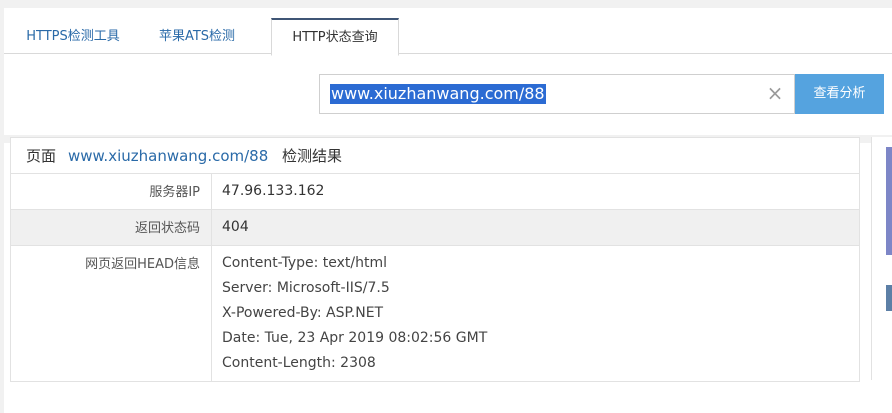  What do you see at coordinates (335, 37) in the screenshot?
I see `tab-http-status: HTTP状态查询` at bounding box center [335, 37].